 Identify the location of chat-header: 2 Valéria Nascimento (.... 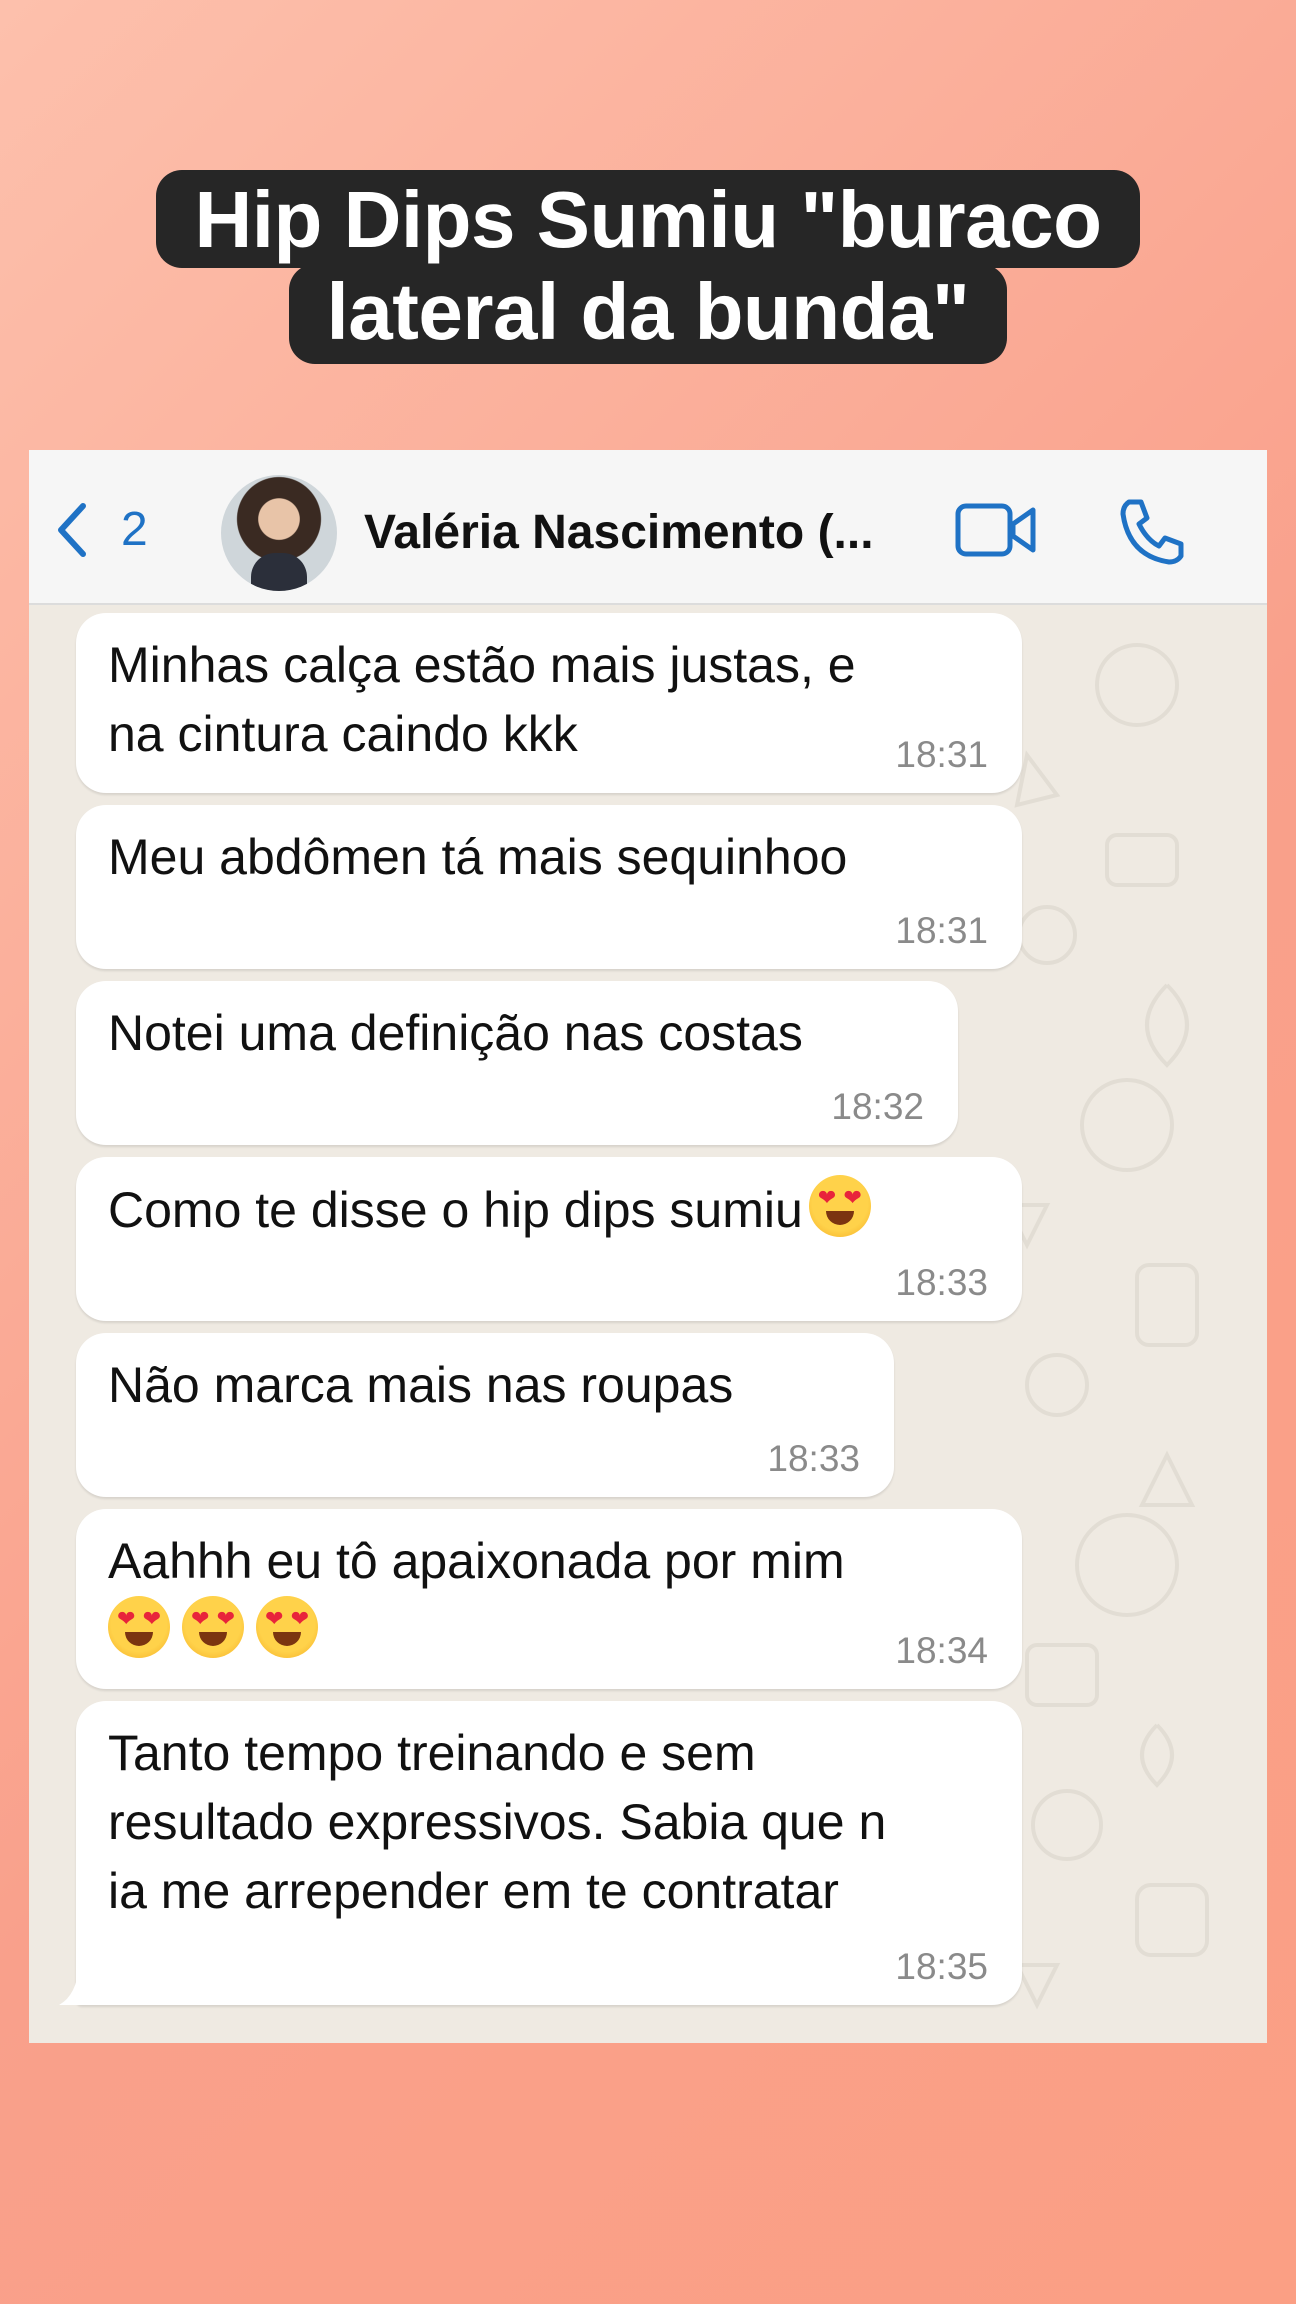
(648, 527).